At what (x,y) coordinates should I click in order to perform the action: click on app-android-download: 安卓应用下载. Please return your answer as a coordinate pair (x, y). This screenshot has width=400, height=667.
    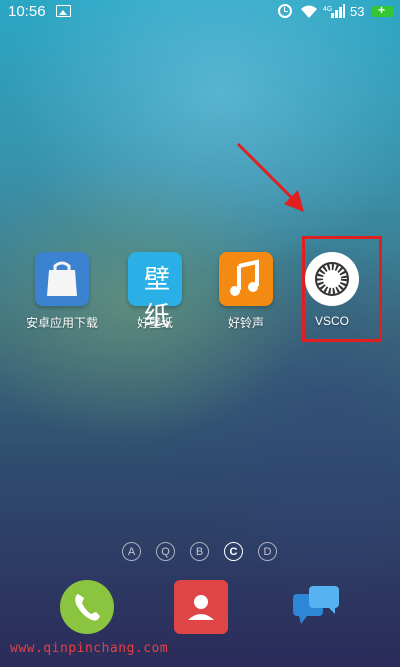
    Looking at the image, I should click on (62, 291).